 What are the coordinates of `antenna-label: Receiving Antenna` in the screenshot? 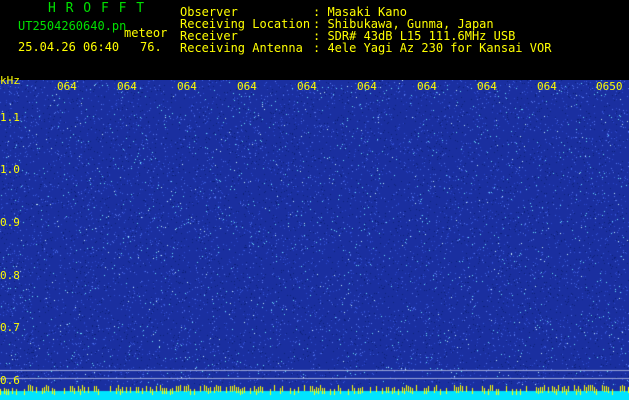 It's located at (241, 48).